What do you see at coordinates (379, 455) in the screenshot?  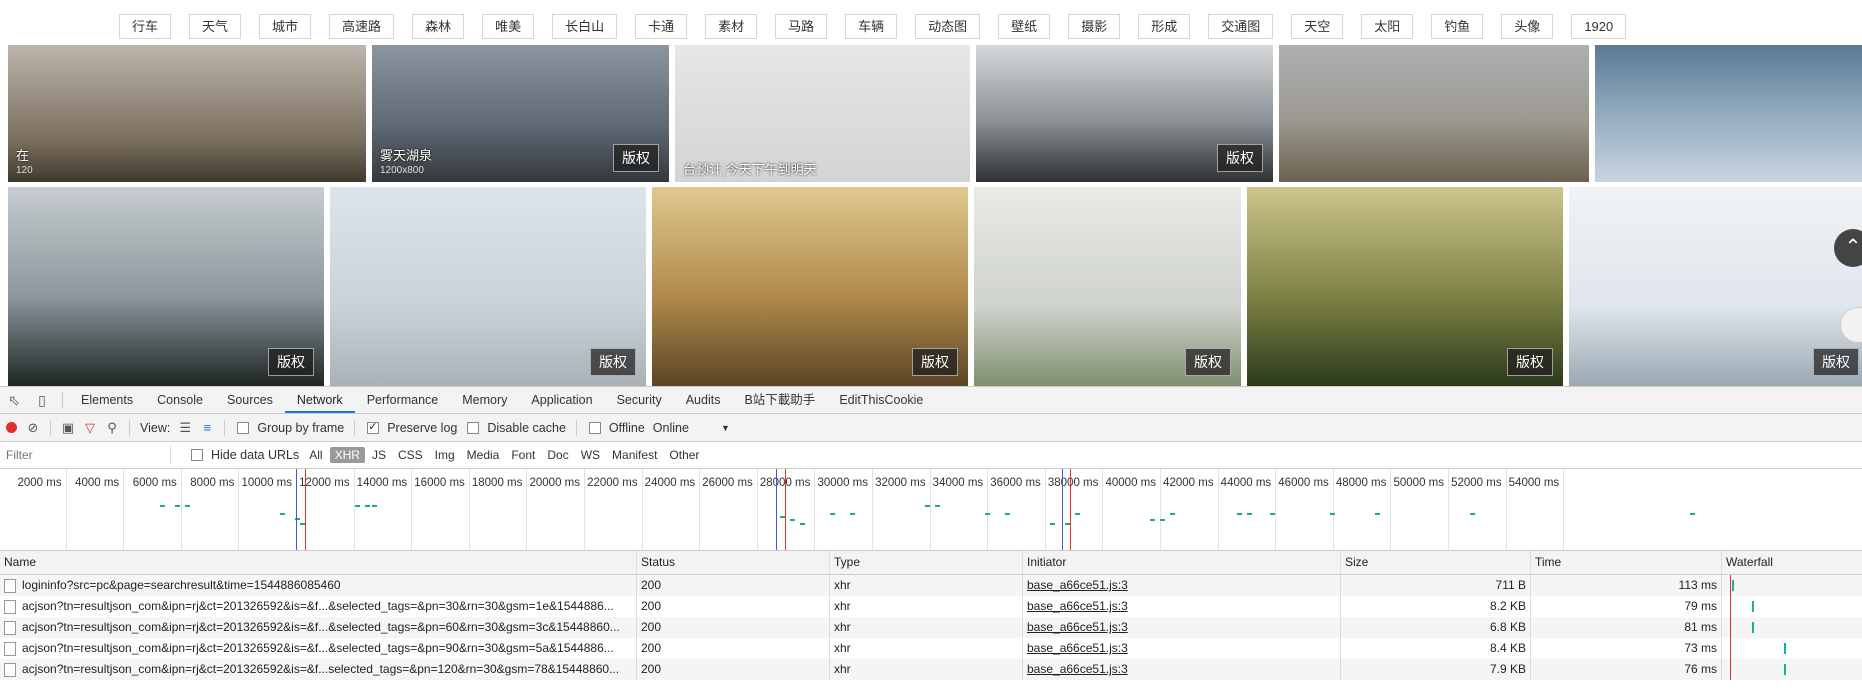 I see `filter-type-js: JS` at bounding box center [379, 455].